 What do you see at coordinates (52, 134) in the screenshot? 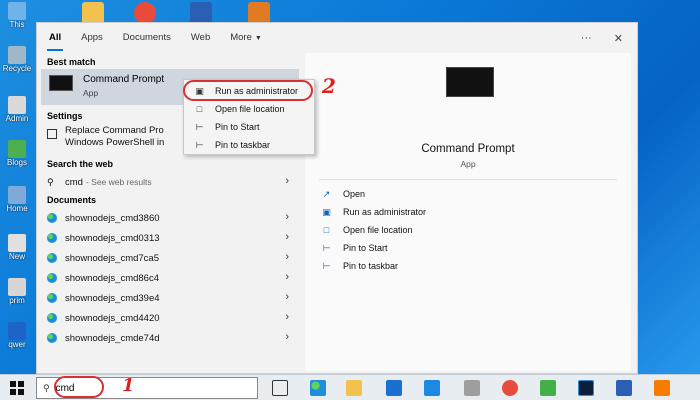
I see `monitor-icon` at bounding box center [52, 134].